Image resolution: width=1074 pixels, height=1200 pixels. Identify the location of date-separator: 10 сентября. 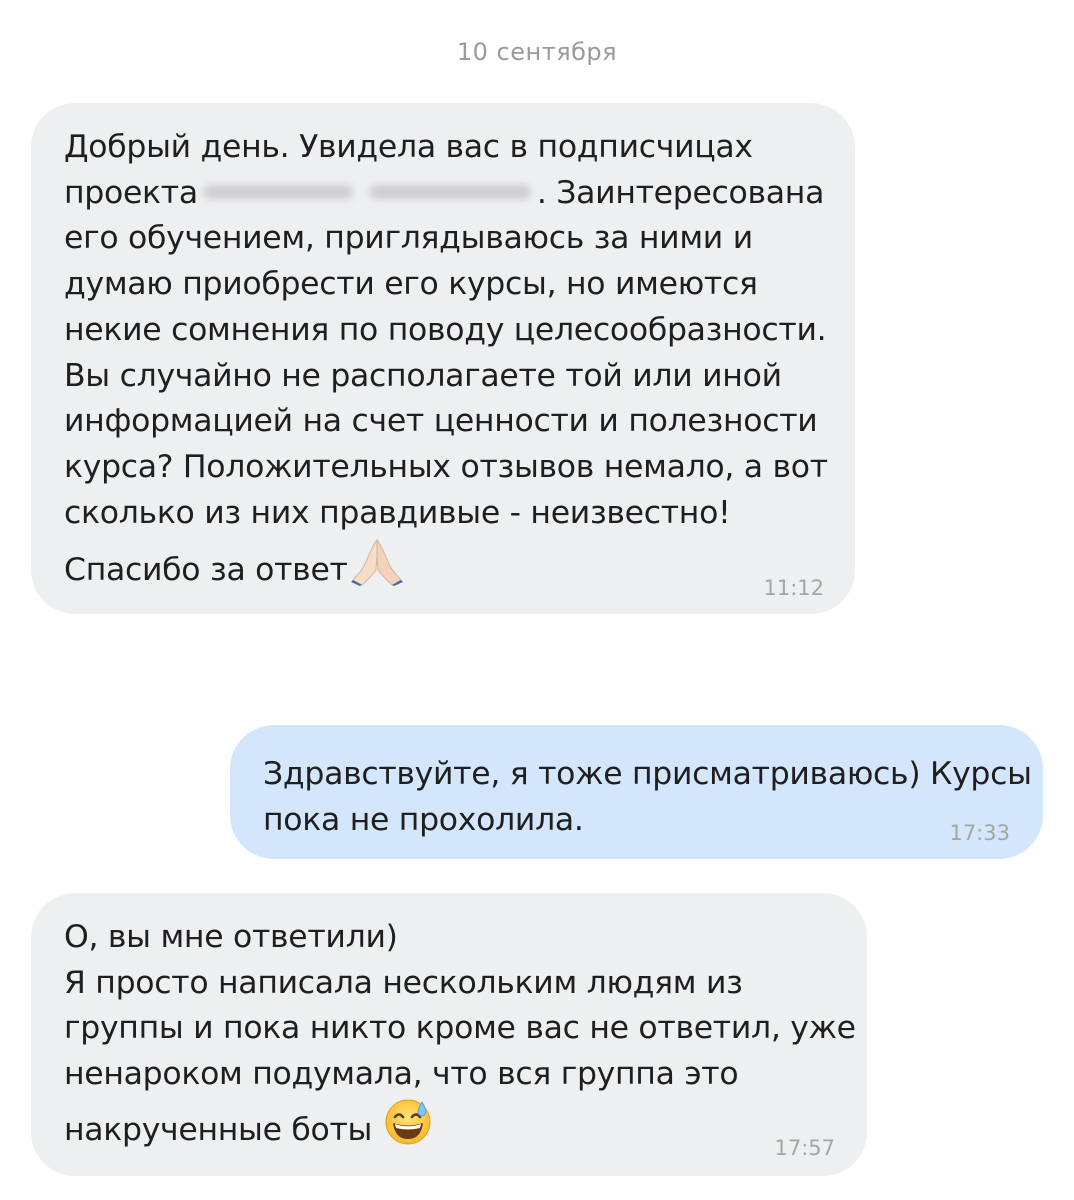
(537, 52).